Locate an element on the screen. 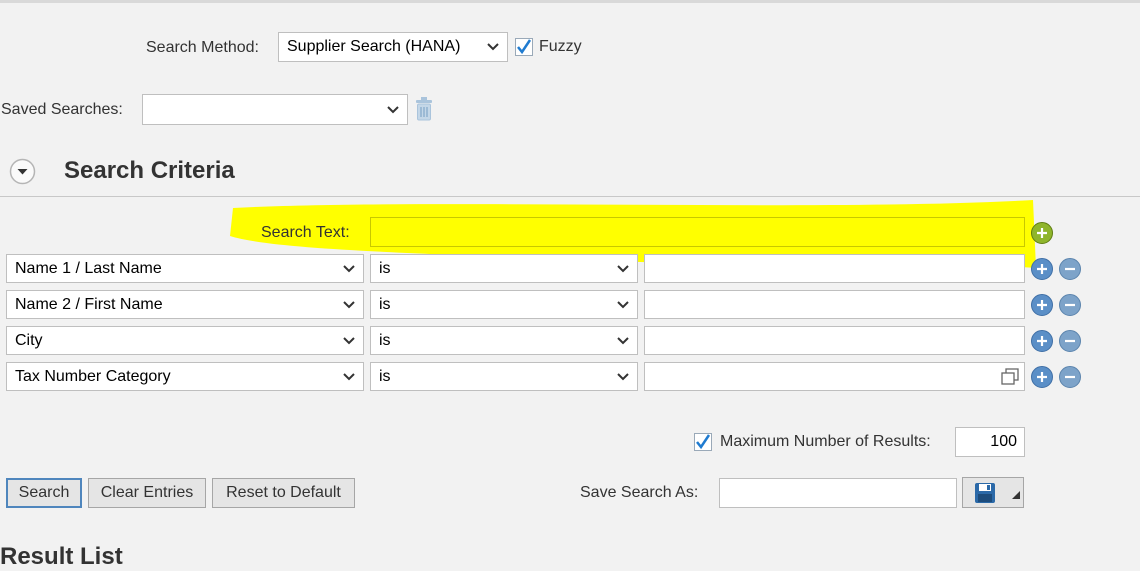  search-text-input is located at coordinates (697, 232).